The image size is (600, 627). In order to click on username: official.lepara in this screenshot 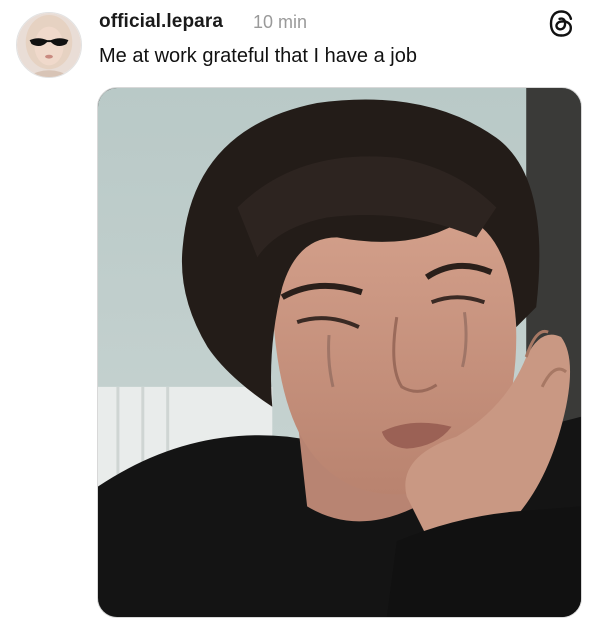, I will do `click(161, 22)`.